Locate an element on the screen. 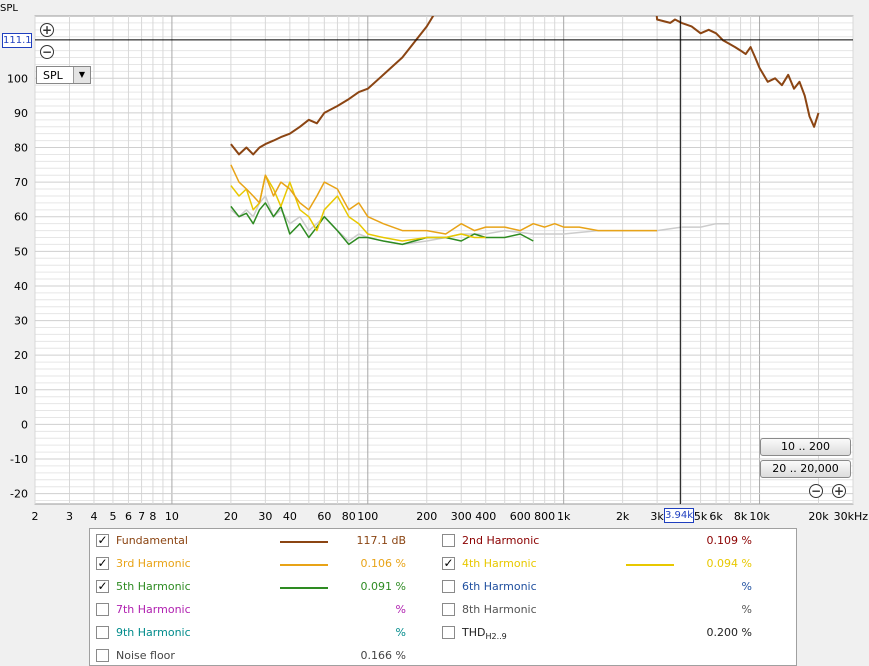 The image size is (869, 666). y-tick-label: 70 is located at coordinates (21, 182).